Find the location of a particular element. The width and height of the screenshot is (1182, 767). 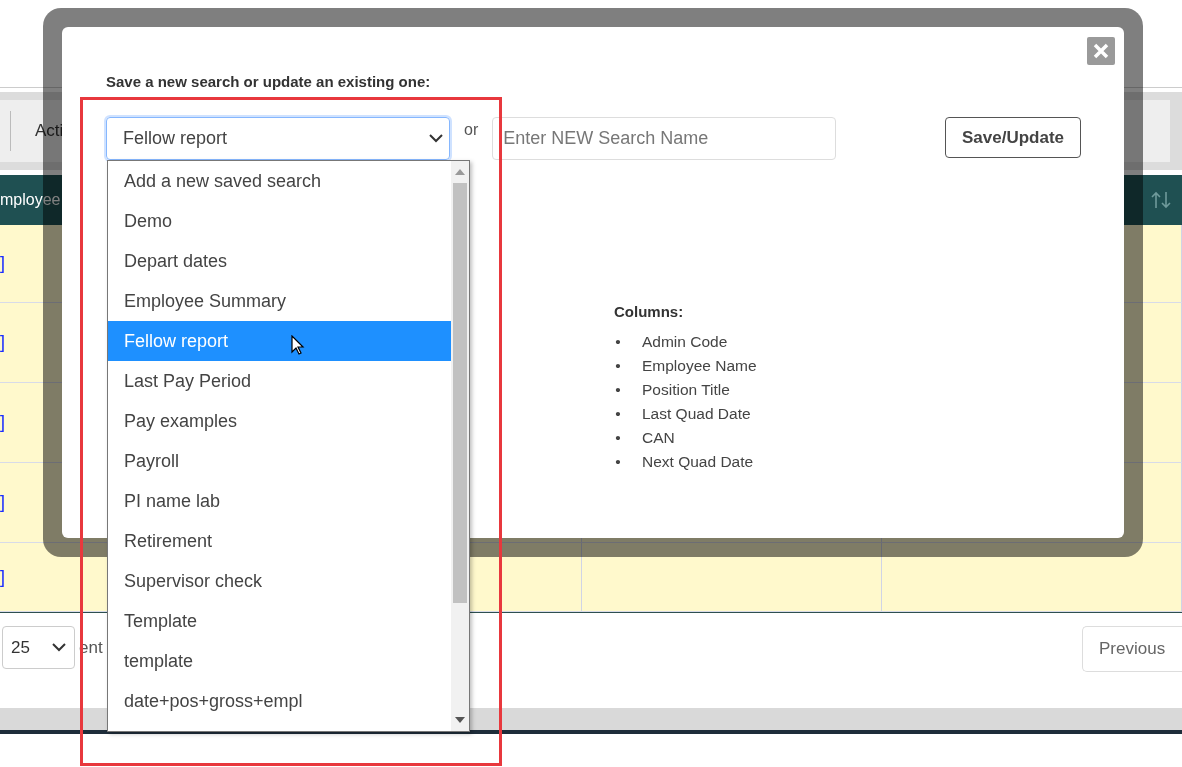

saved-search-select: Fellow report is located at coordinates (278, 138).